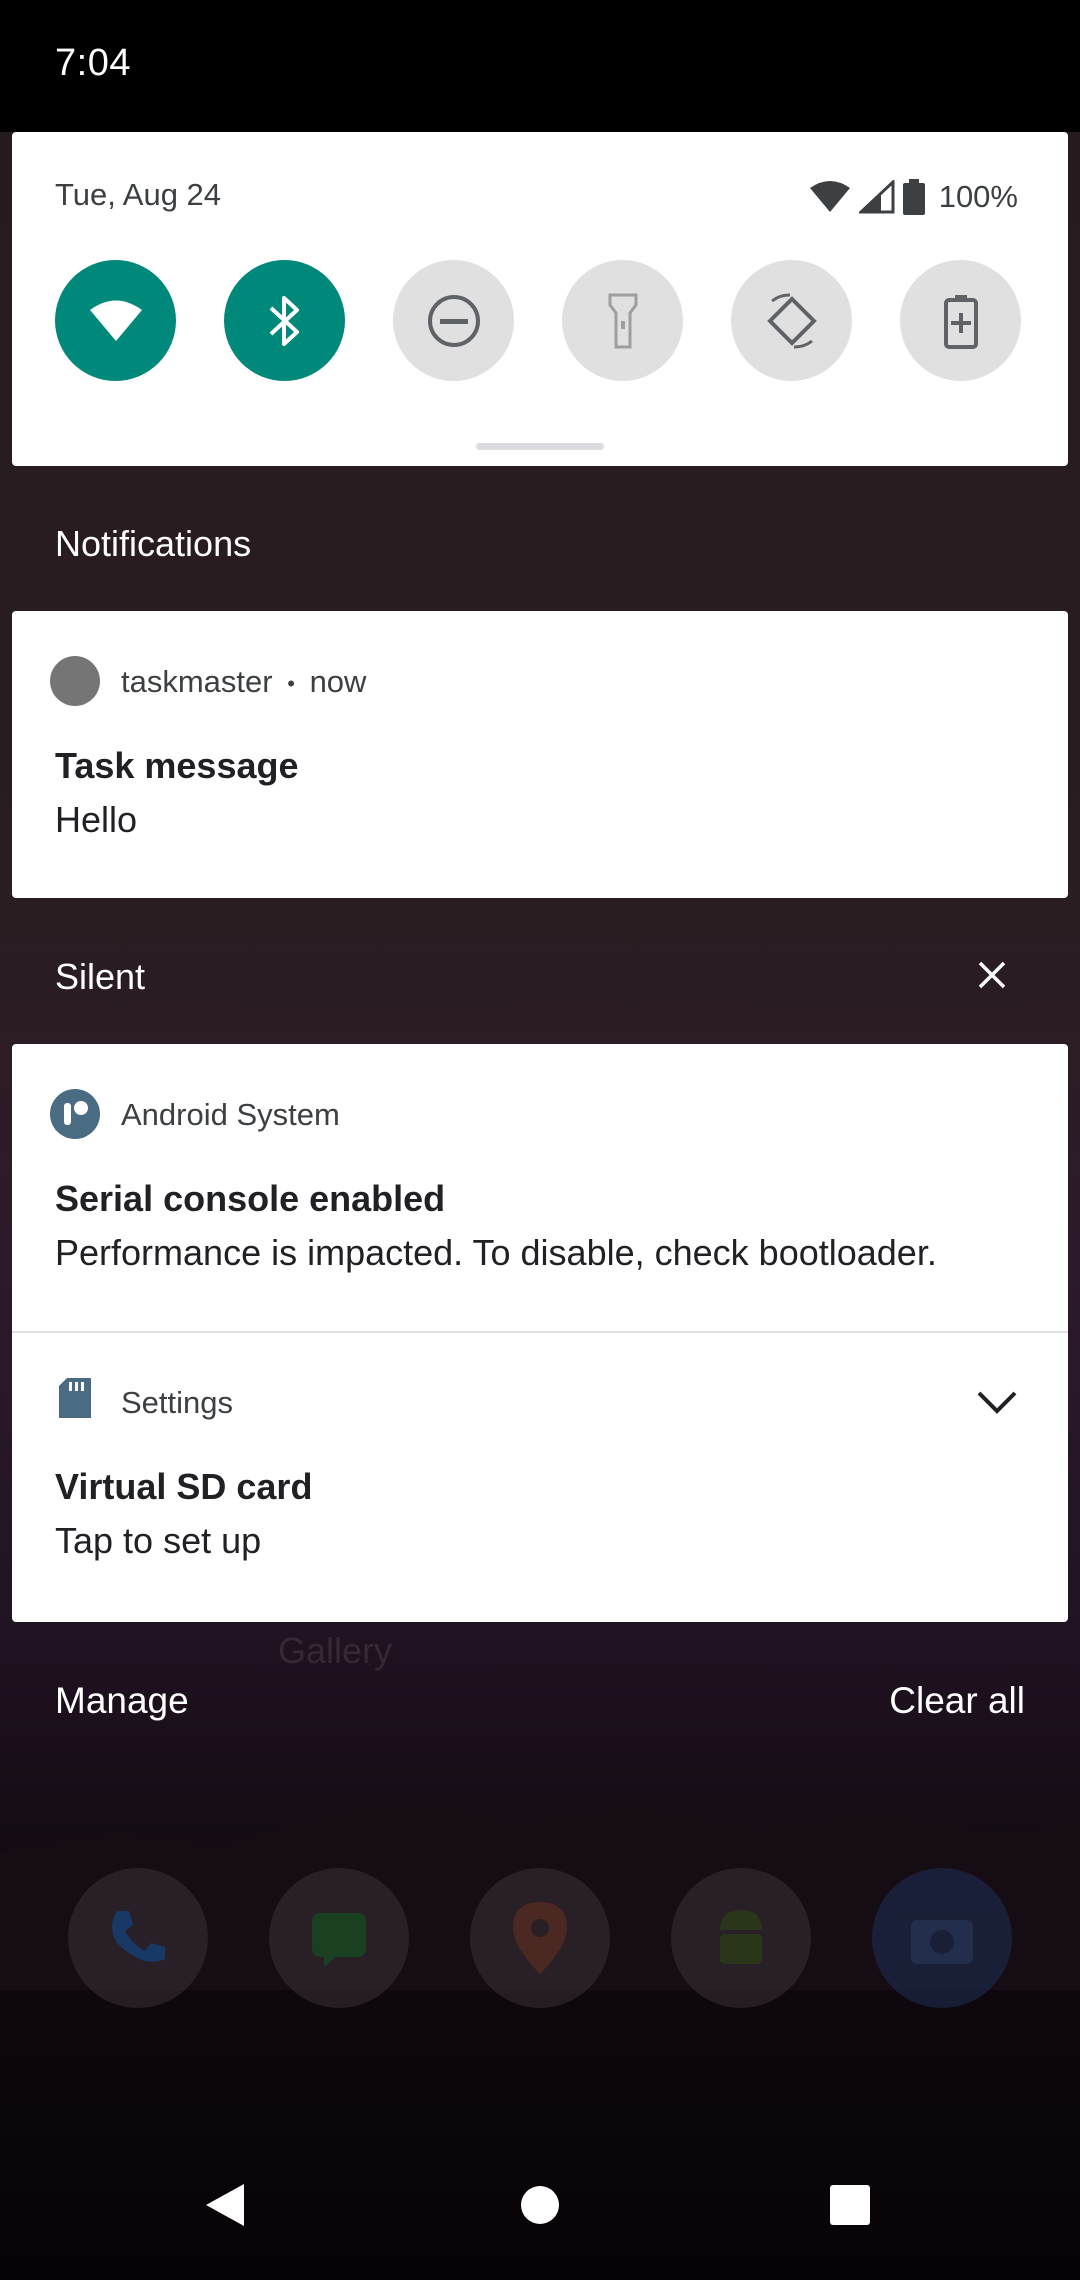  I want to click on notification-text: Hello, so click(96, 819).